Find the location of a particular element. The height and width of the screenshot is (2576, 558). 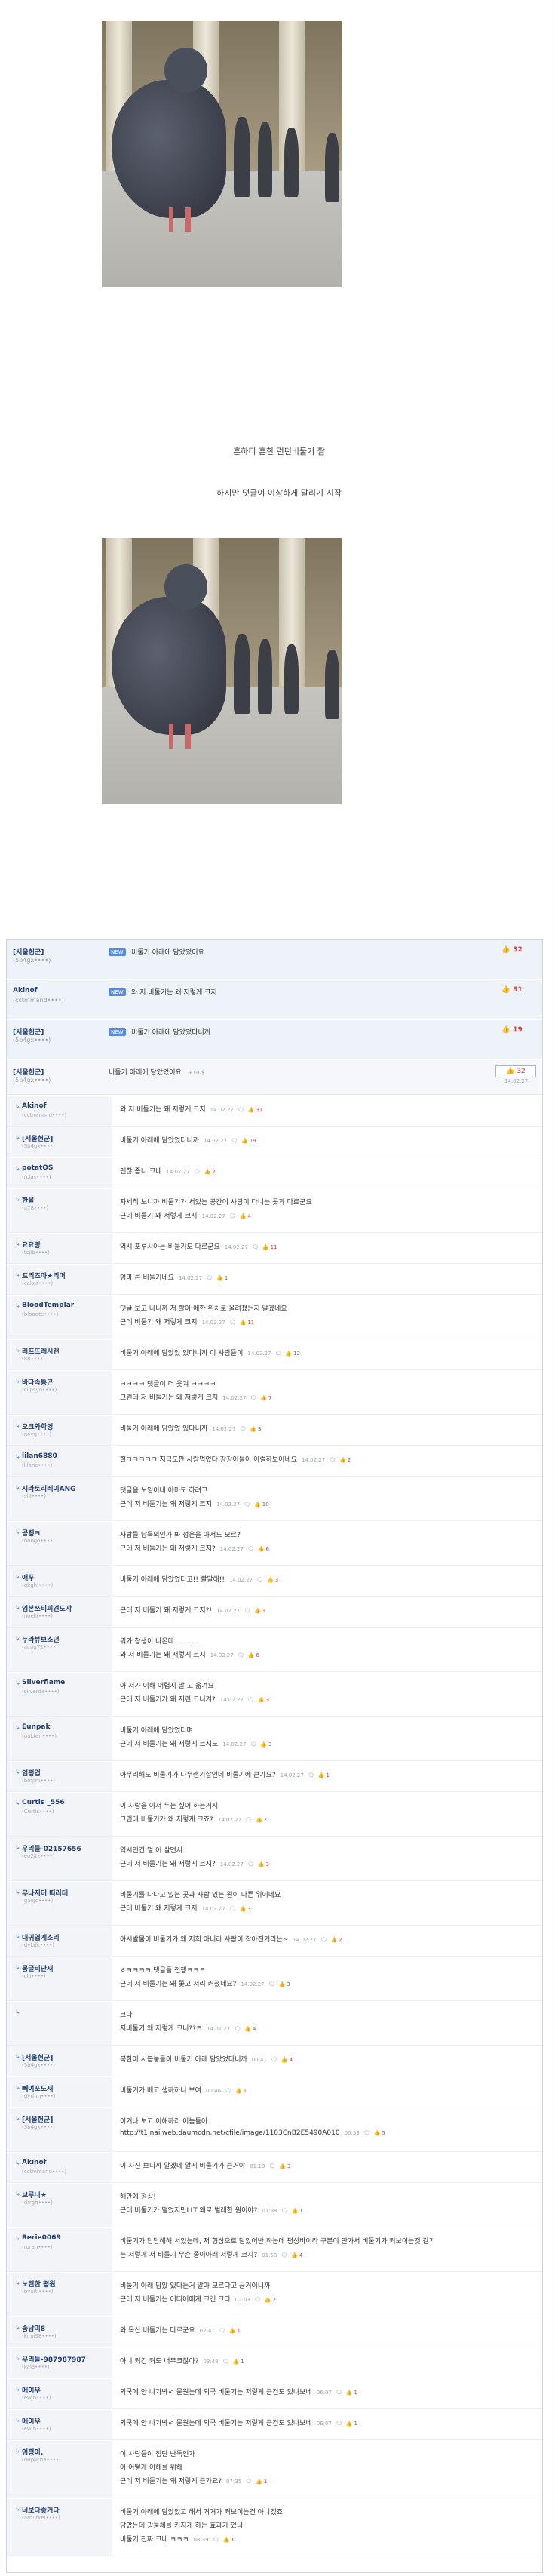

reply-row: ↳ 송남미8 (kimi98••••) 와 독산 비둘기는 다르군요 02:41 🗨 👍 1 is located at coordinates (274, 2332).